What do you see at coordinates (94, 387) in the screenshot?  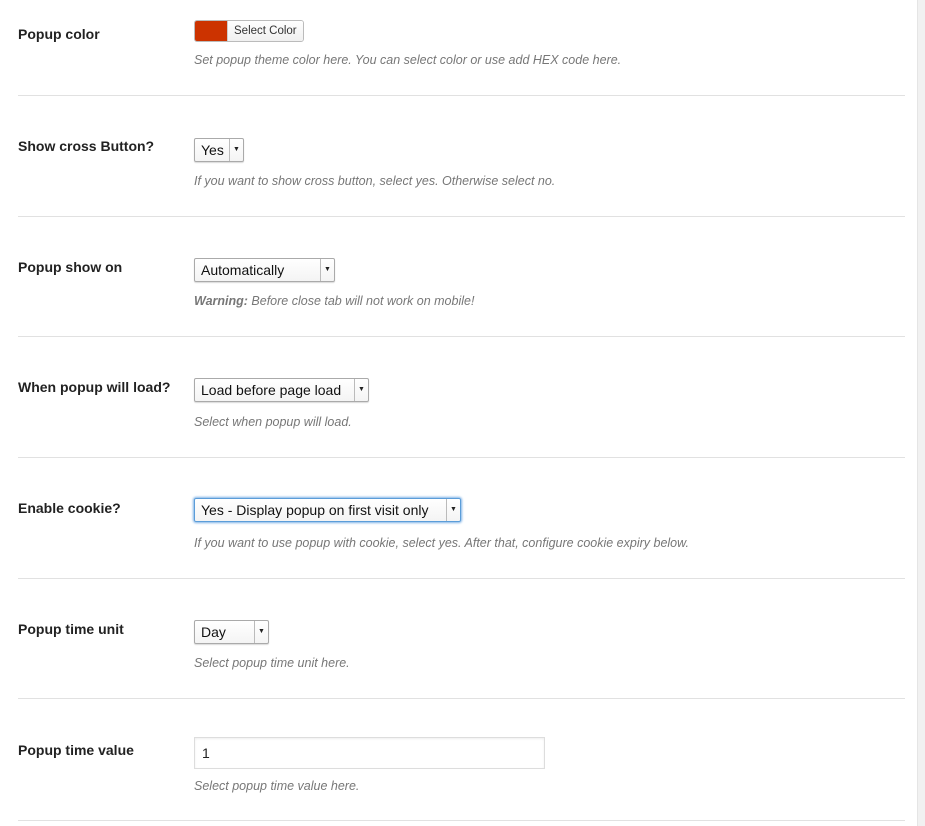 I see `load-time-label: When popup will load?` at bounding box center [94, 387].